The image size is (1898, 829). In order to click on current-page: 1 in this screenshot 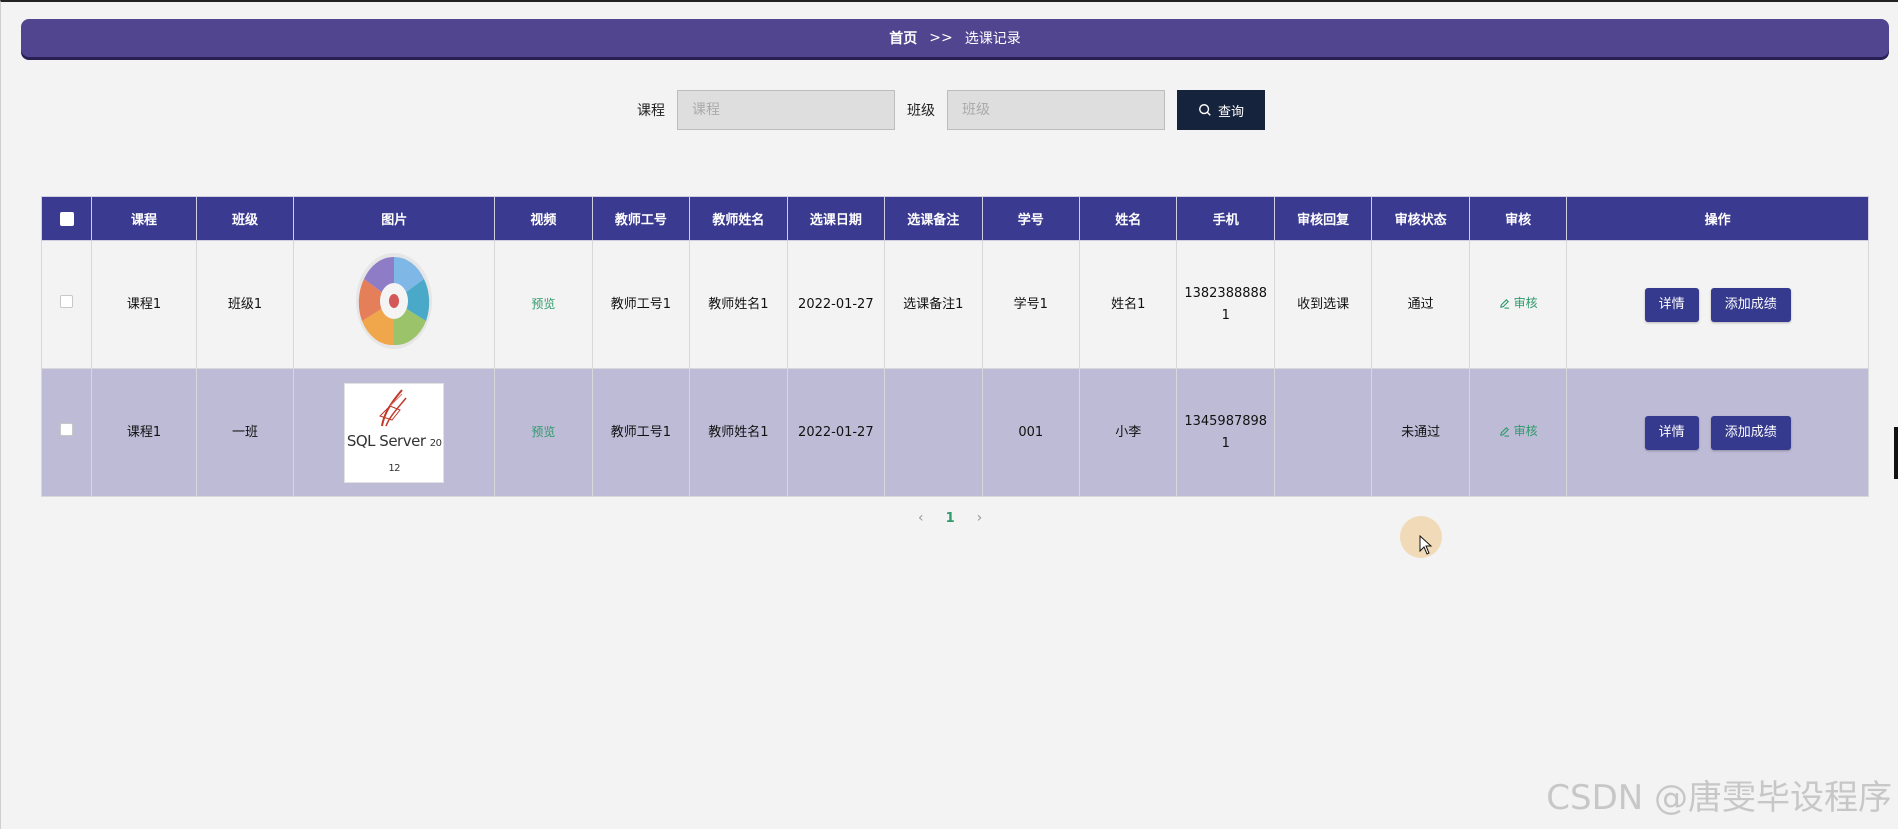, I will do `click(950, 518)`.